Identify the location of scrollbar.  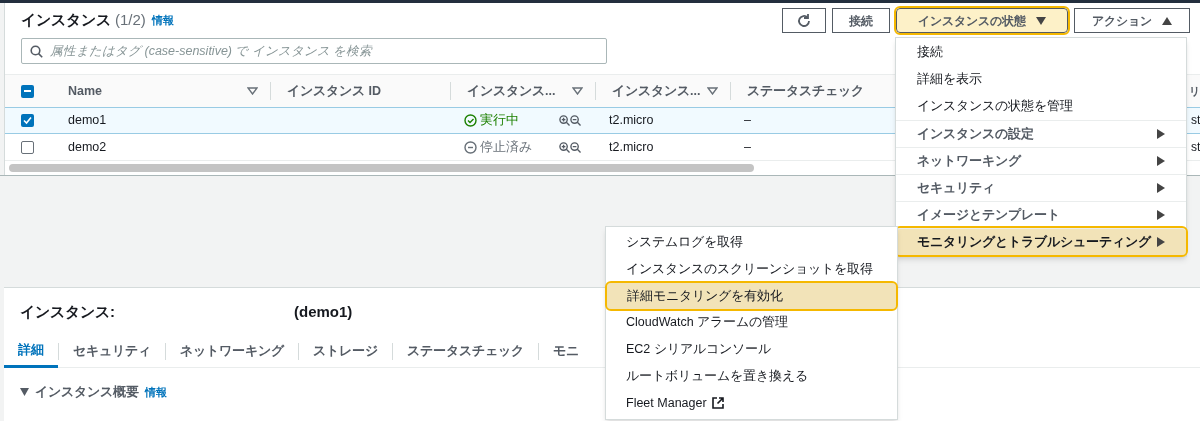
(381, 168).